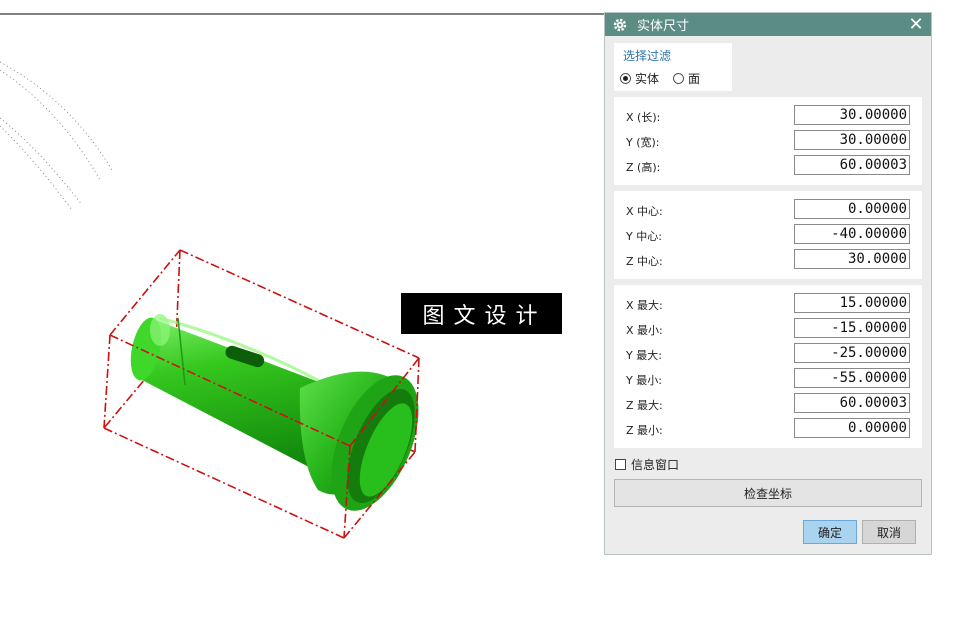 This screenshot has height=628, width=964. Describe the element at coordinates (673, 67) in the screenshot. I see `selection-filter-group: 选择过滤 实体 面` at that location.